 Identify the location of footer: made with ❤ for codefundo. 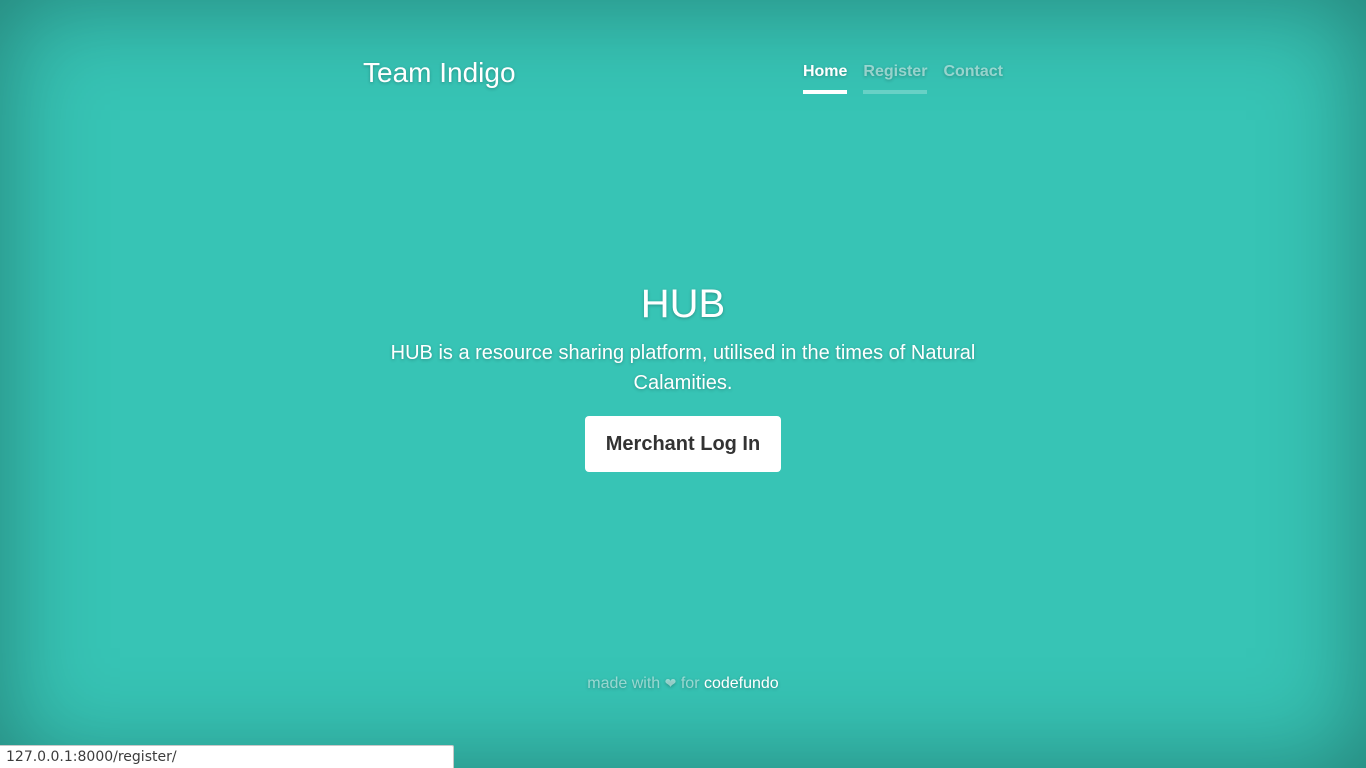
(683, 684).